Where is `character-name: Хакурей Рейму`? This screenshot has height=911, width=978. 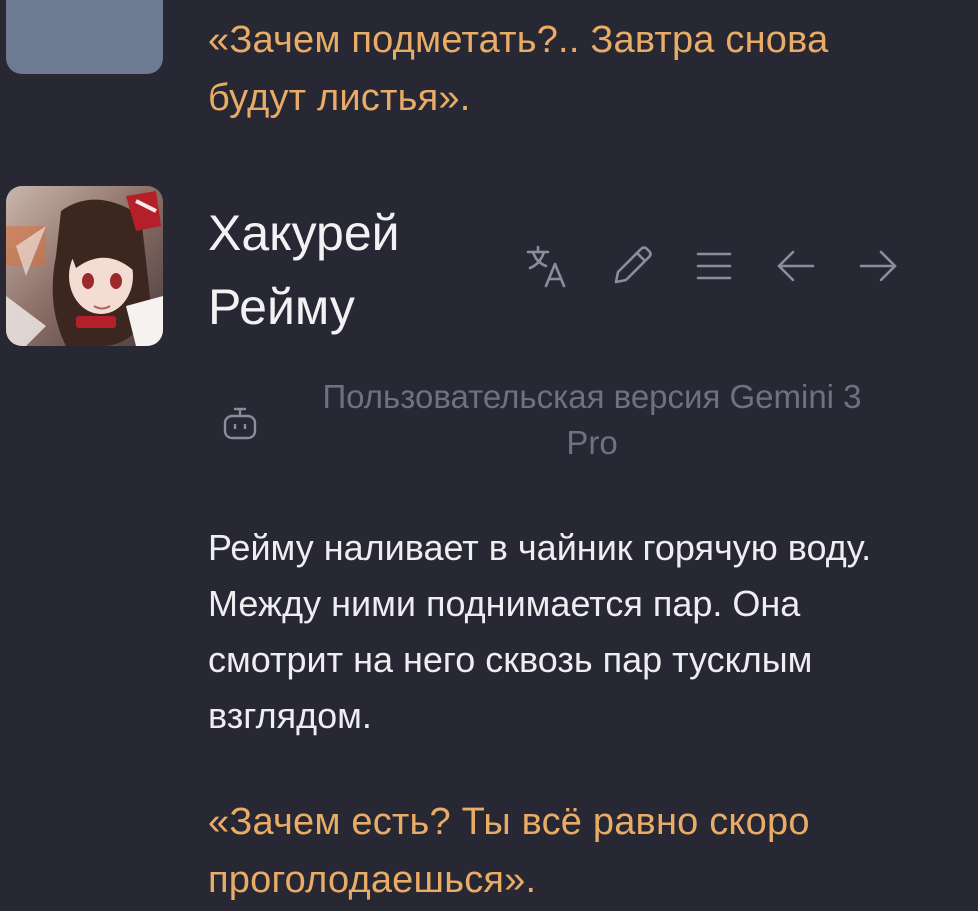 character-name: Хакурей Рейму is located at coordinates (338, 270).